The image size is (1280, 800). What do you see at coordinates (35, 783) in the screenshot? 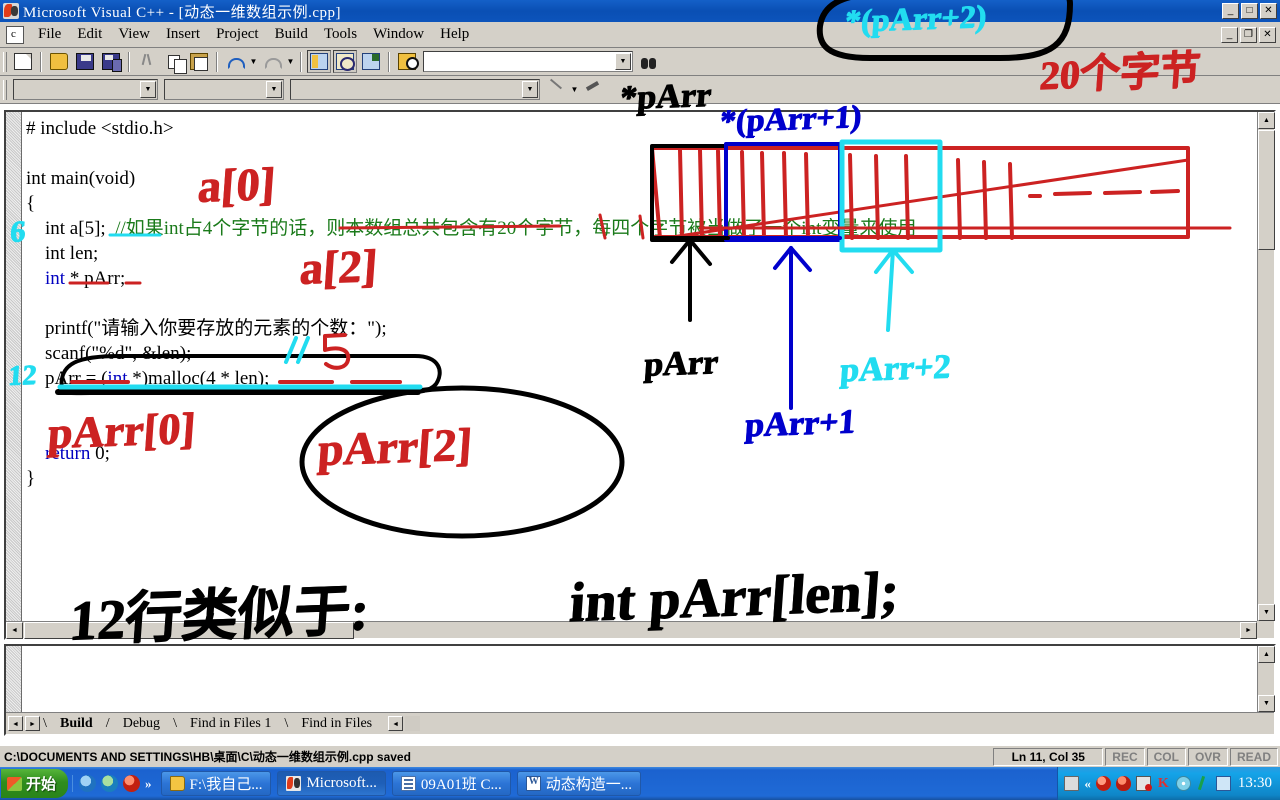
I see `start-button: 开始` at bounding box center [35, 783].